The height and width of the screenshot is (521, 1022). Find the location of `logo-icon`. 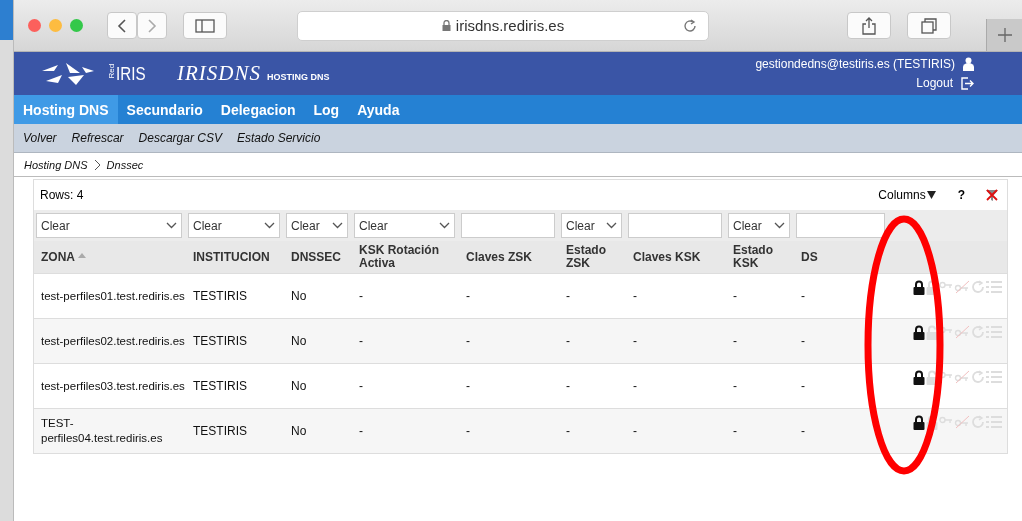

logo-icon is located at coordinates (68, 73).